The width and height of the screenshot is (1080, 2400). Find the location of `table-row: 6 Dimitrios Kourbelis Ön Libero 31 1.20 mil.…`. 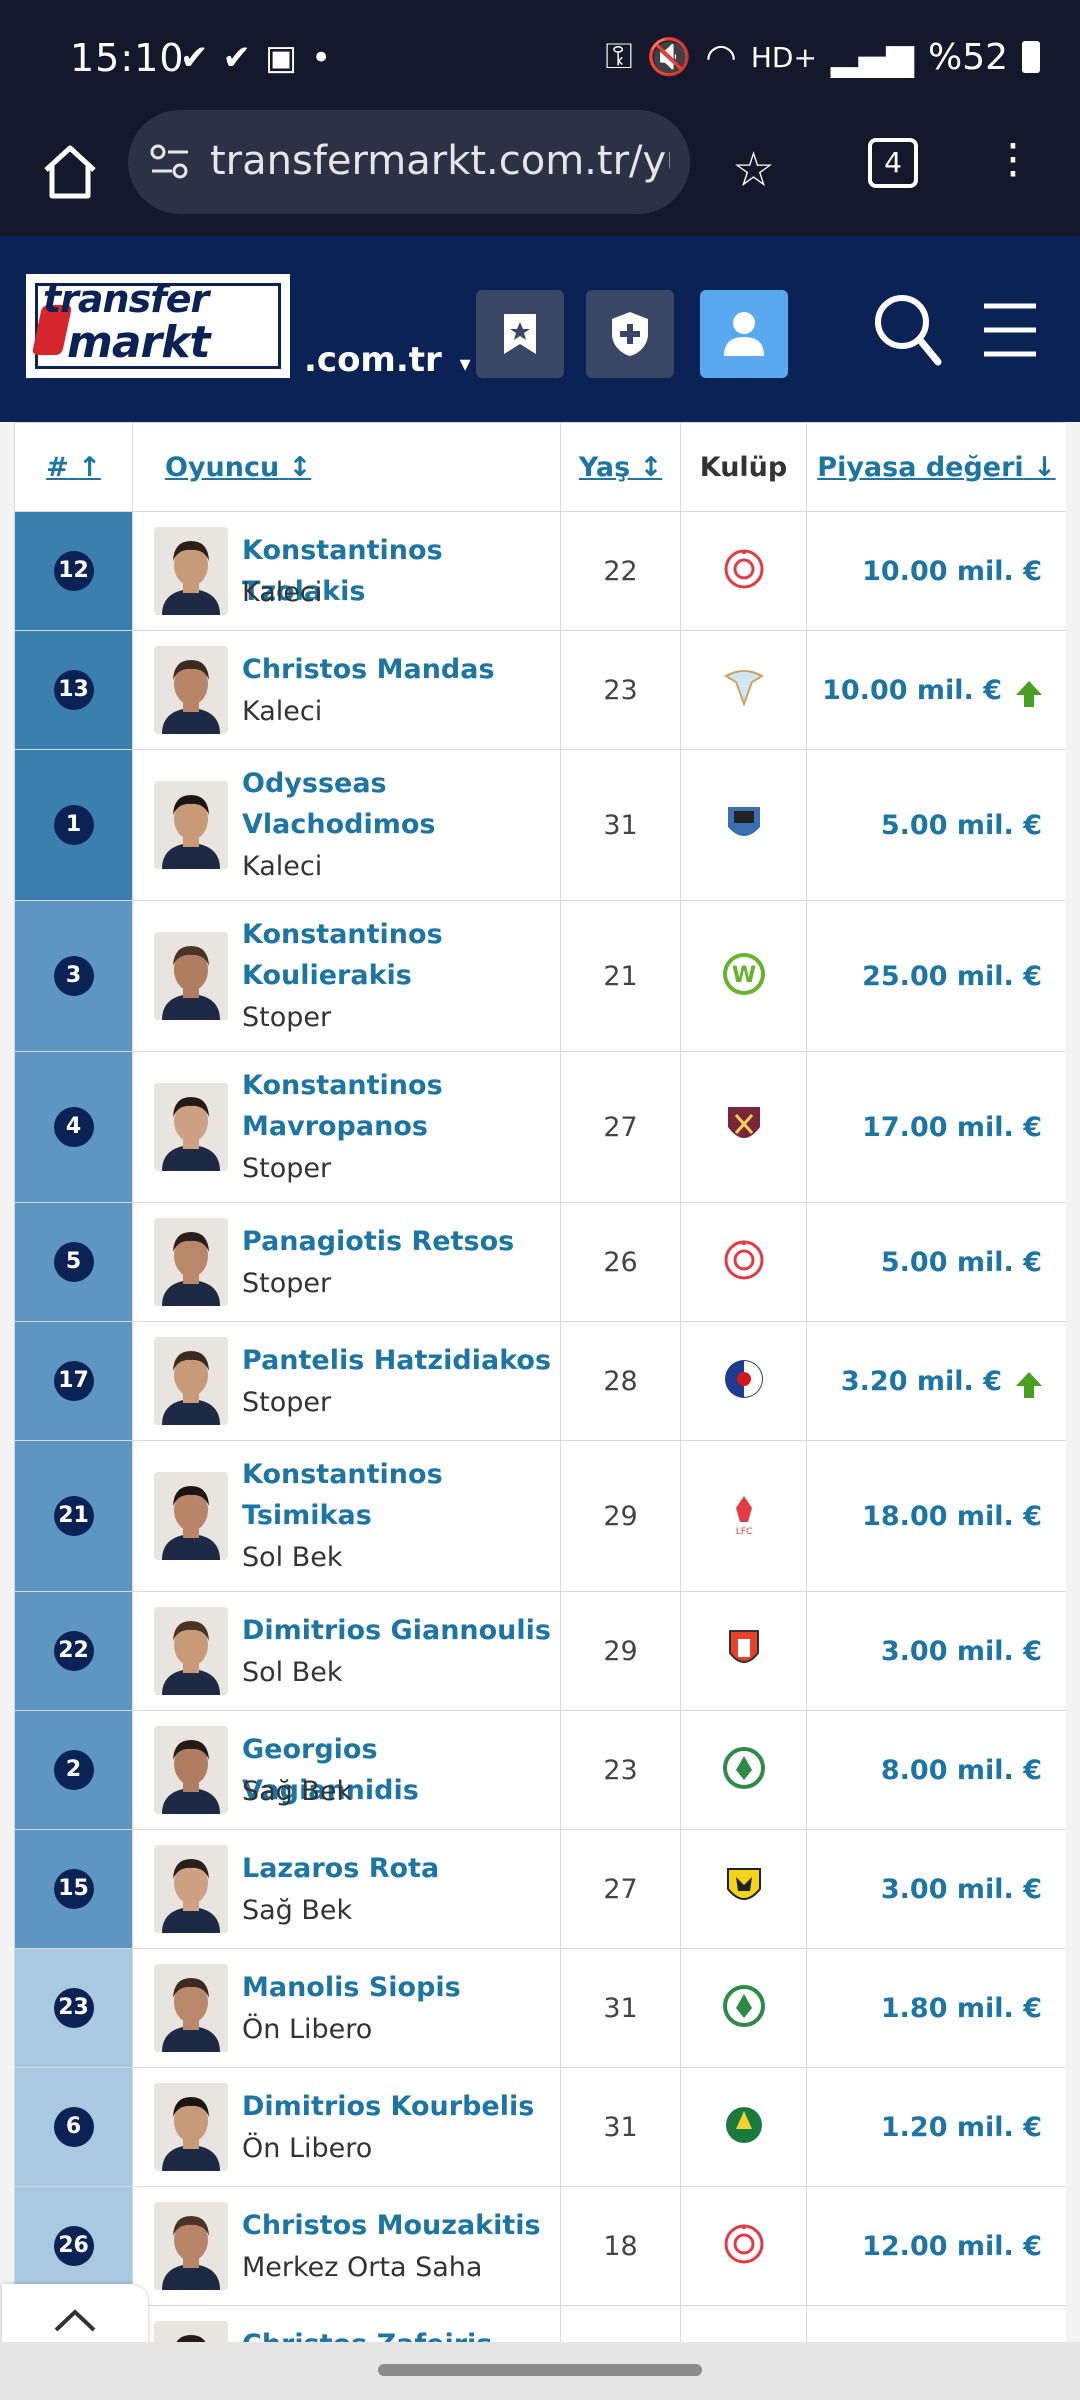

table-row: 6 Dimitrios Kourbelis Ön Libero 31 1.20 mil.… is located at coordinates (540, 2127).